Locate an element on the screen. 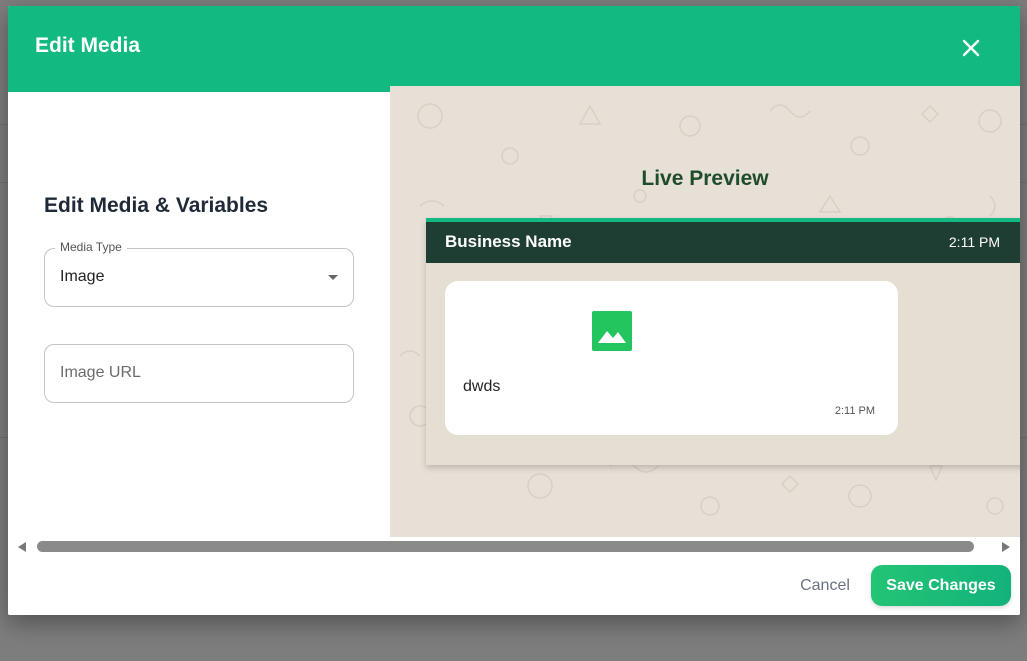  close-button is located at coordinates (971, 48).